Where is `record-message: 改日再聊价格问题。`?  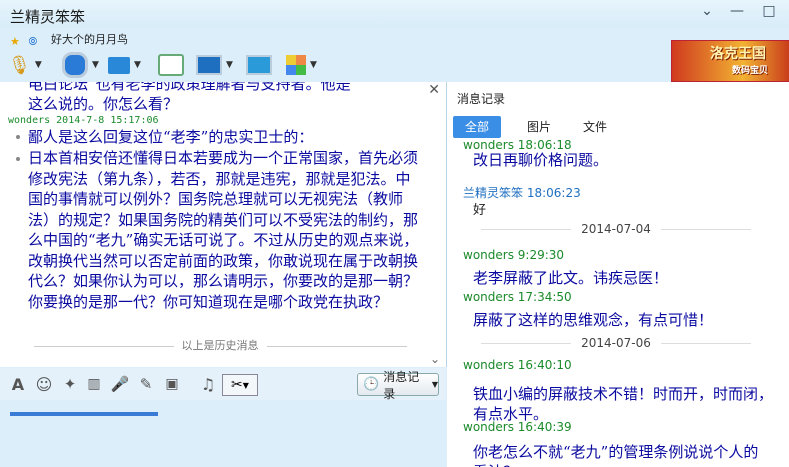 record-message: 改日再聊价格问题。 is located at coordinates (541, 160).